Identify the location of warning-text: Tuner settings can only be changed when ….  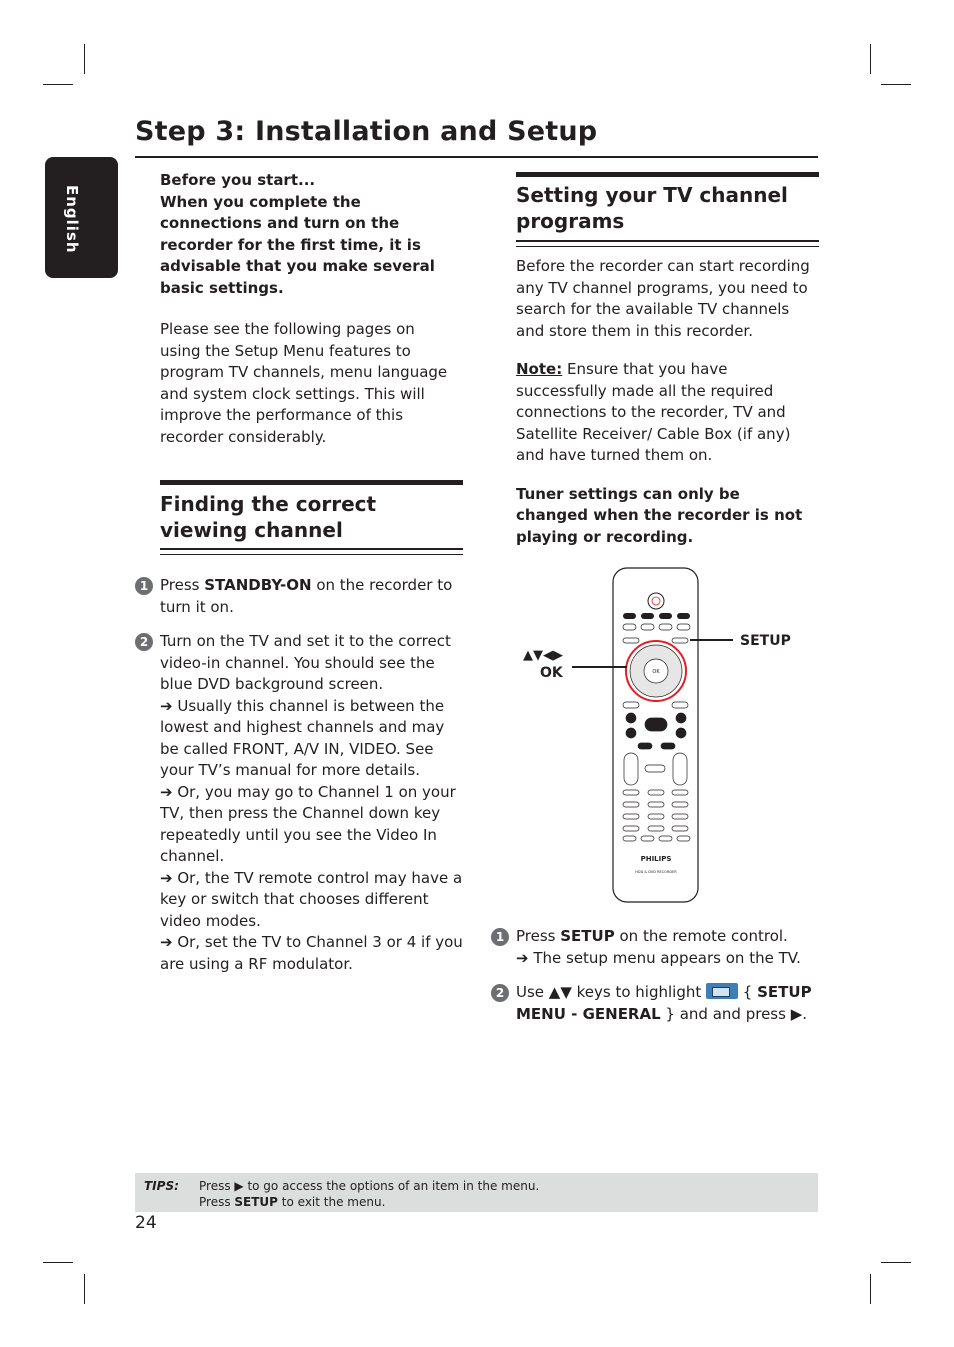
(666, 516).